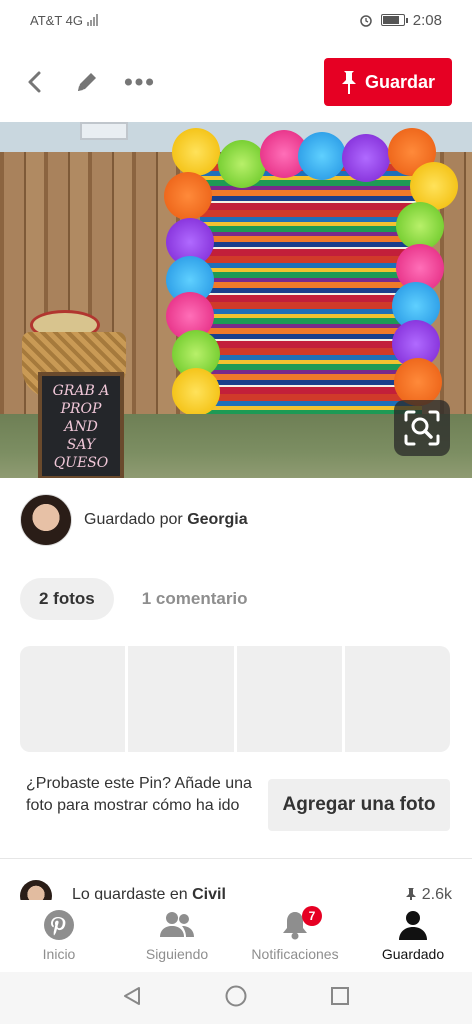  I want to click on chalkboard-sign: GRAB A PROP AND SAY QUESO, so click(81, 425).